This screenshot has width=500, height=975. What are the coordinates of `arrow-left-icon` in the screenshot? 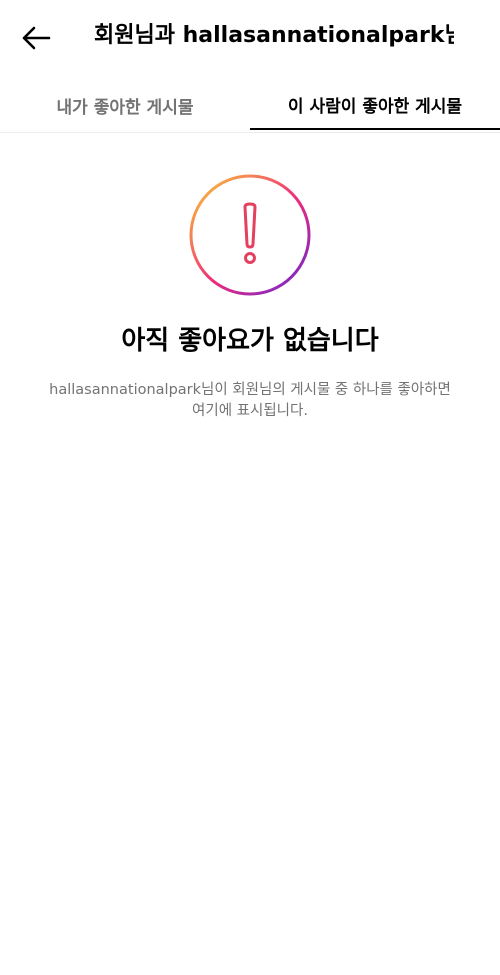 It's located at (36, 38).